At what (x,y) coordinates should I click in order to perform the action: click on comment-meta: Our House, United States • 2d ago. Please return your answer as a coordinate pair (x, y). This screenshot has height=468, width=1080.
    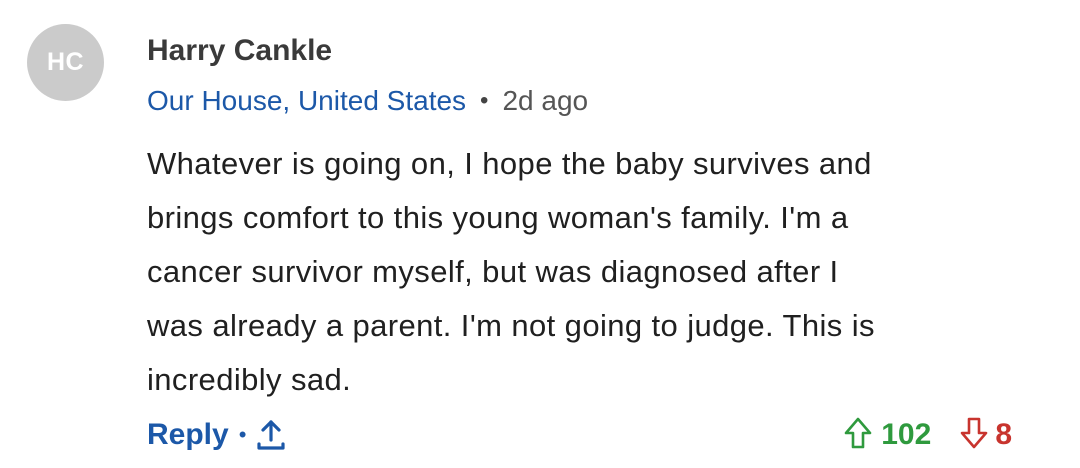
    Looking at the image, I should click on (367, 101).